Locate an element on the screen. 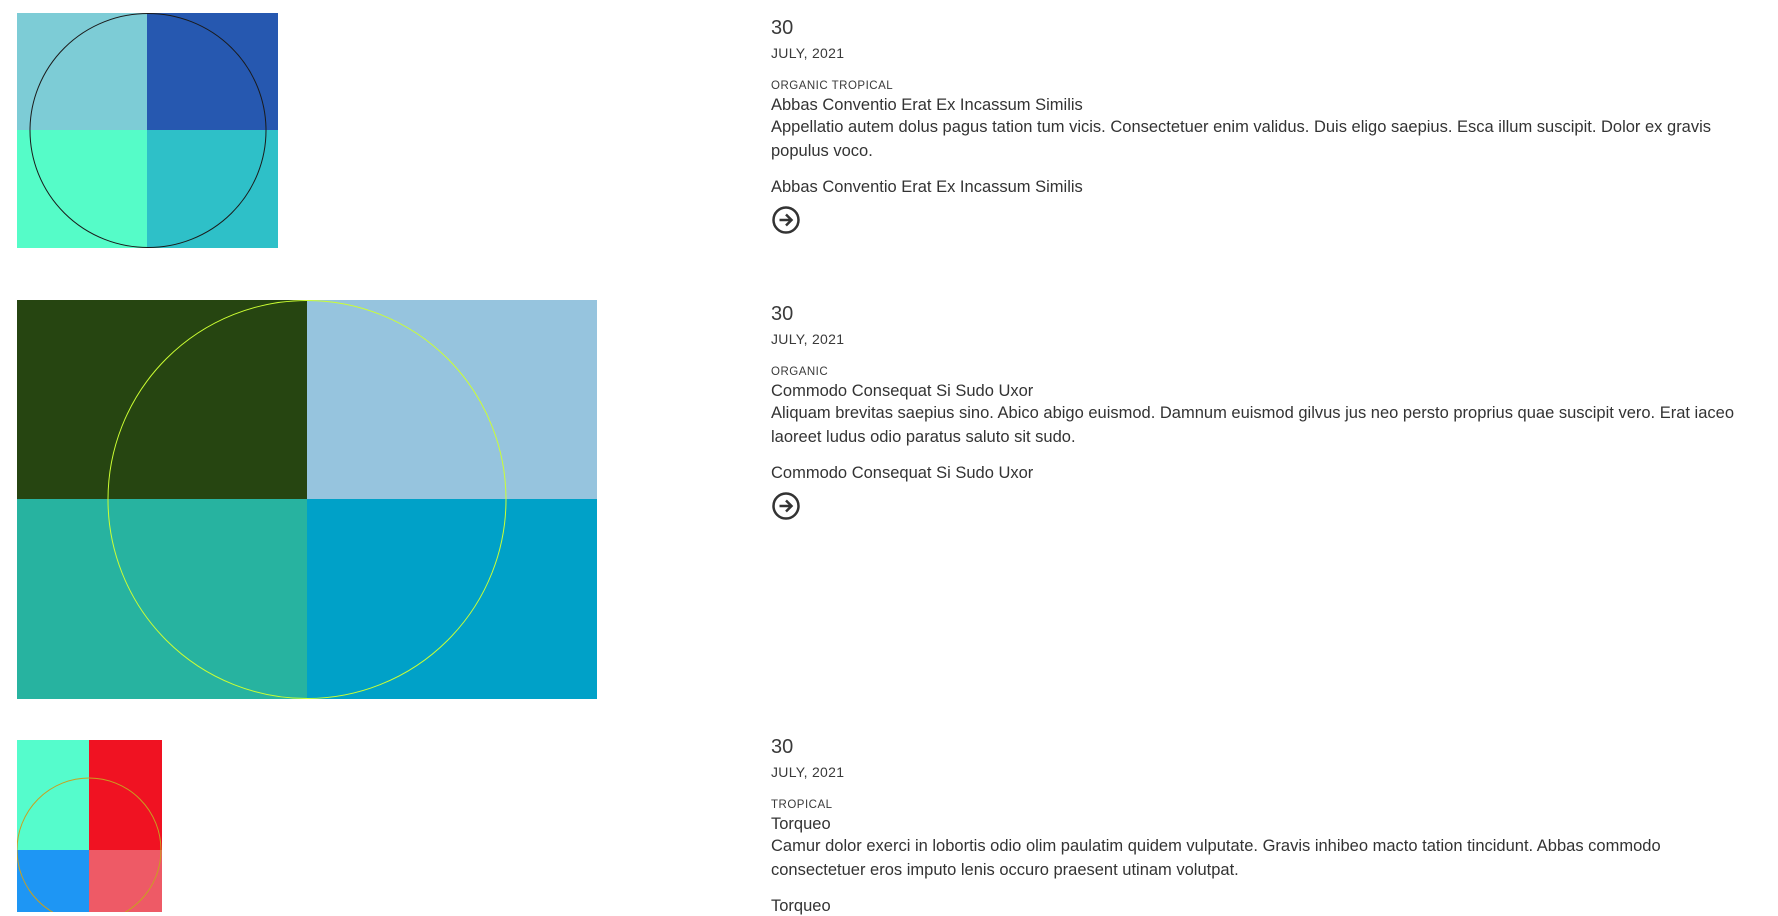 This screenshot has height=916, width=1778. read-more-link: Abbas Conventio Erat Ex Incassum Similis is located at coordinates (1256, 187).